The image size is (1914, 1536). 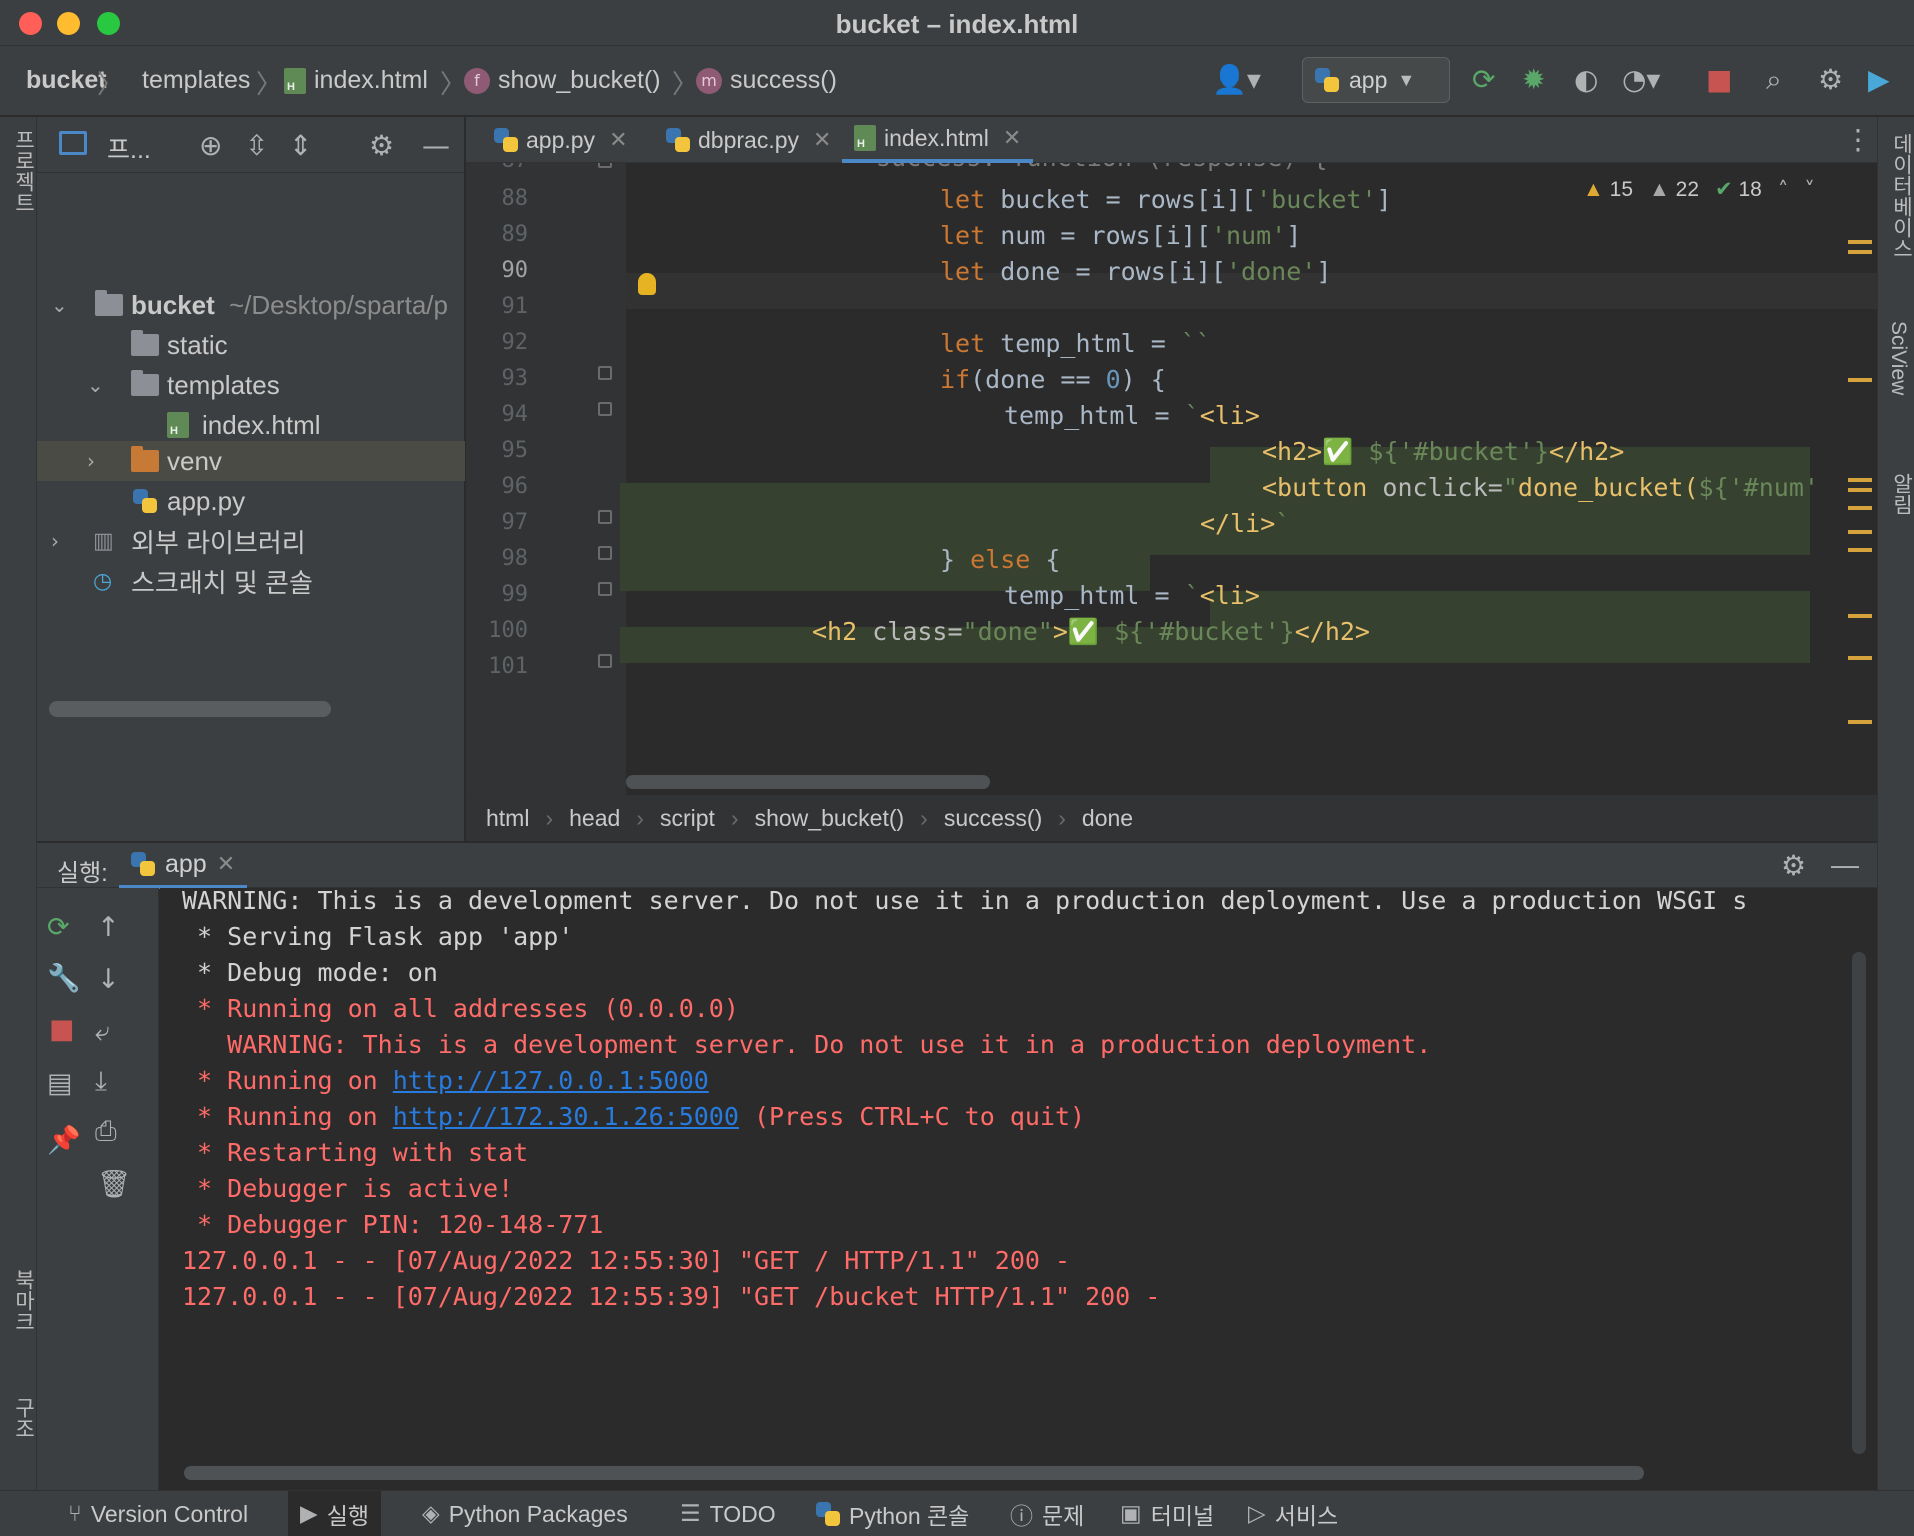 I want to click on soft-wrap-icon: ⤶, so click(x=102, y=1032).